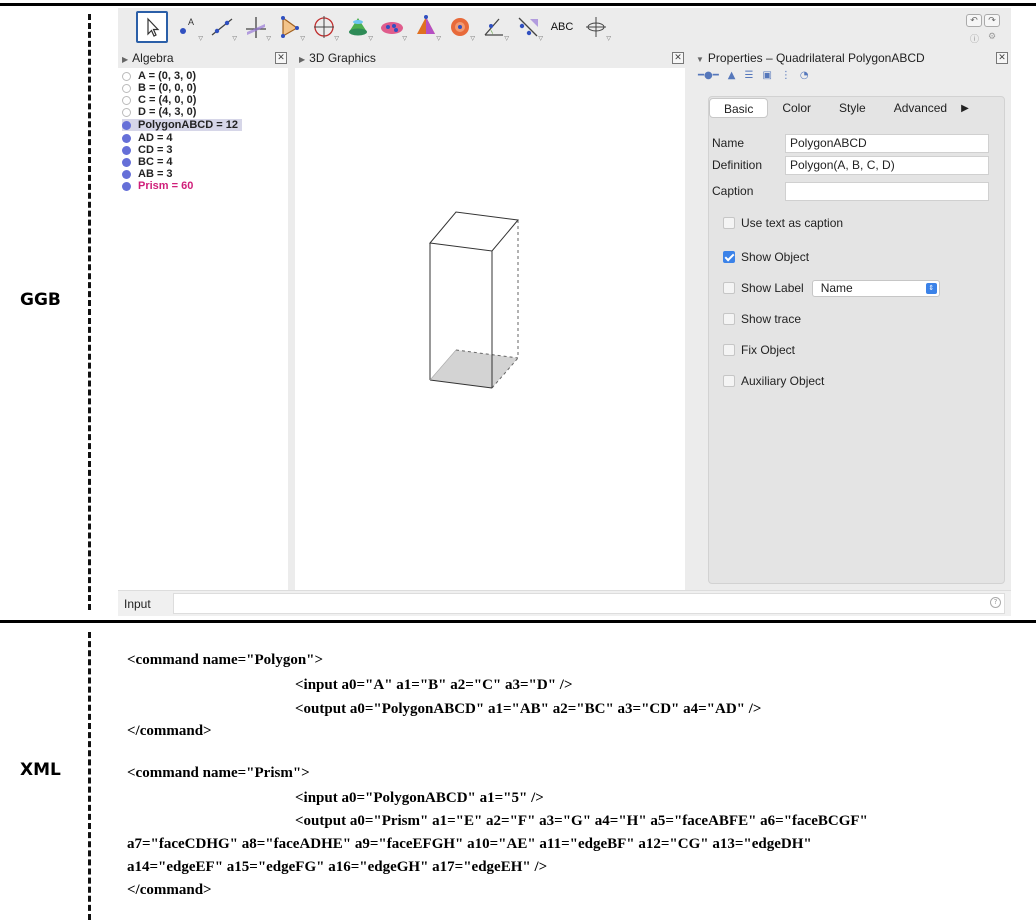 This screenshot has width=1036, height=923. What do you see at coordinates (920, 108) in the screenshot?
I see `tab-advanced: Advanced` at bounding box center [920, 108].